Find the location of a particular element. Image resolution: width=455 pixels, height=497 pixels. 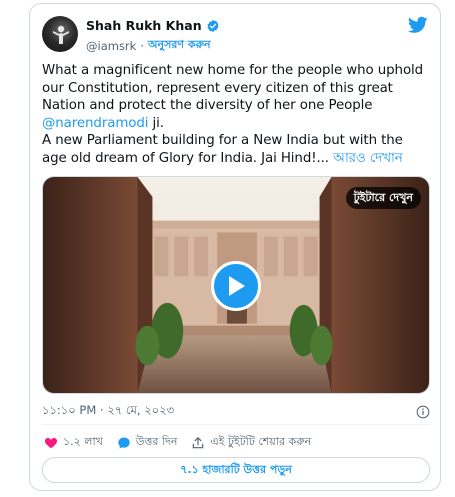

author-handle-row: @iamsrk · অনুসরণ করুন is located at coordinates (148, 45).